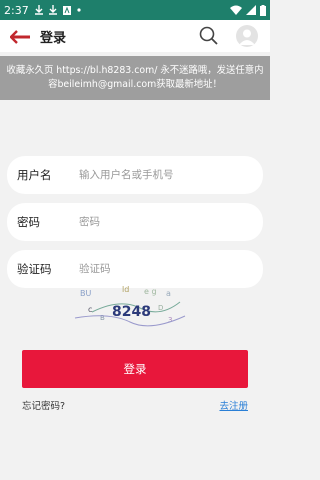  Describe the element at coordinates (135, 369) in the screenshot. I see `login-button: 登录` at that location.